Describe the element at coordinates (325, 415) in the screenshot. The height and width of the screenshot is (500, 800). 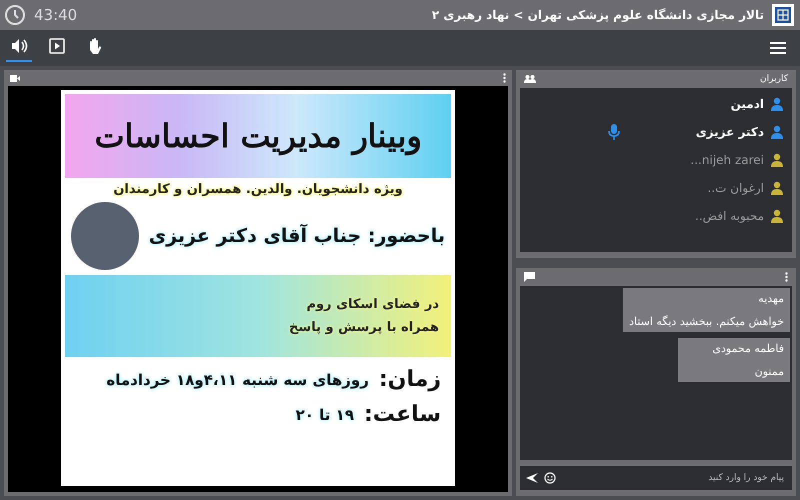
I see `hour-text: ۱۹ تا ۲۰` at that location.